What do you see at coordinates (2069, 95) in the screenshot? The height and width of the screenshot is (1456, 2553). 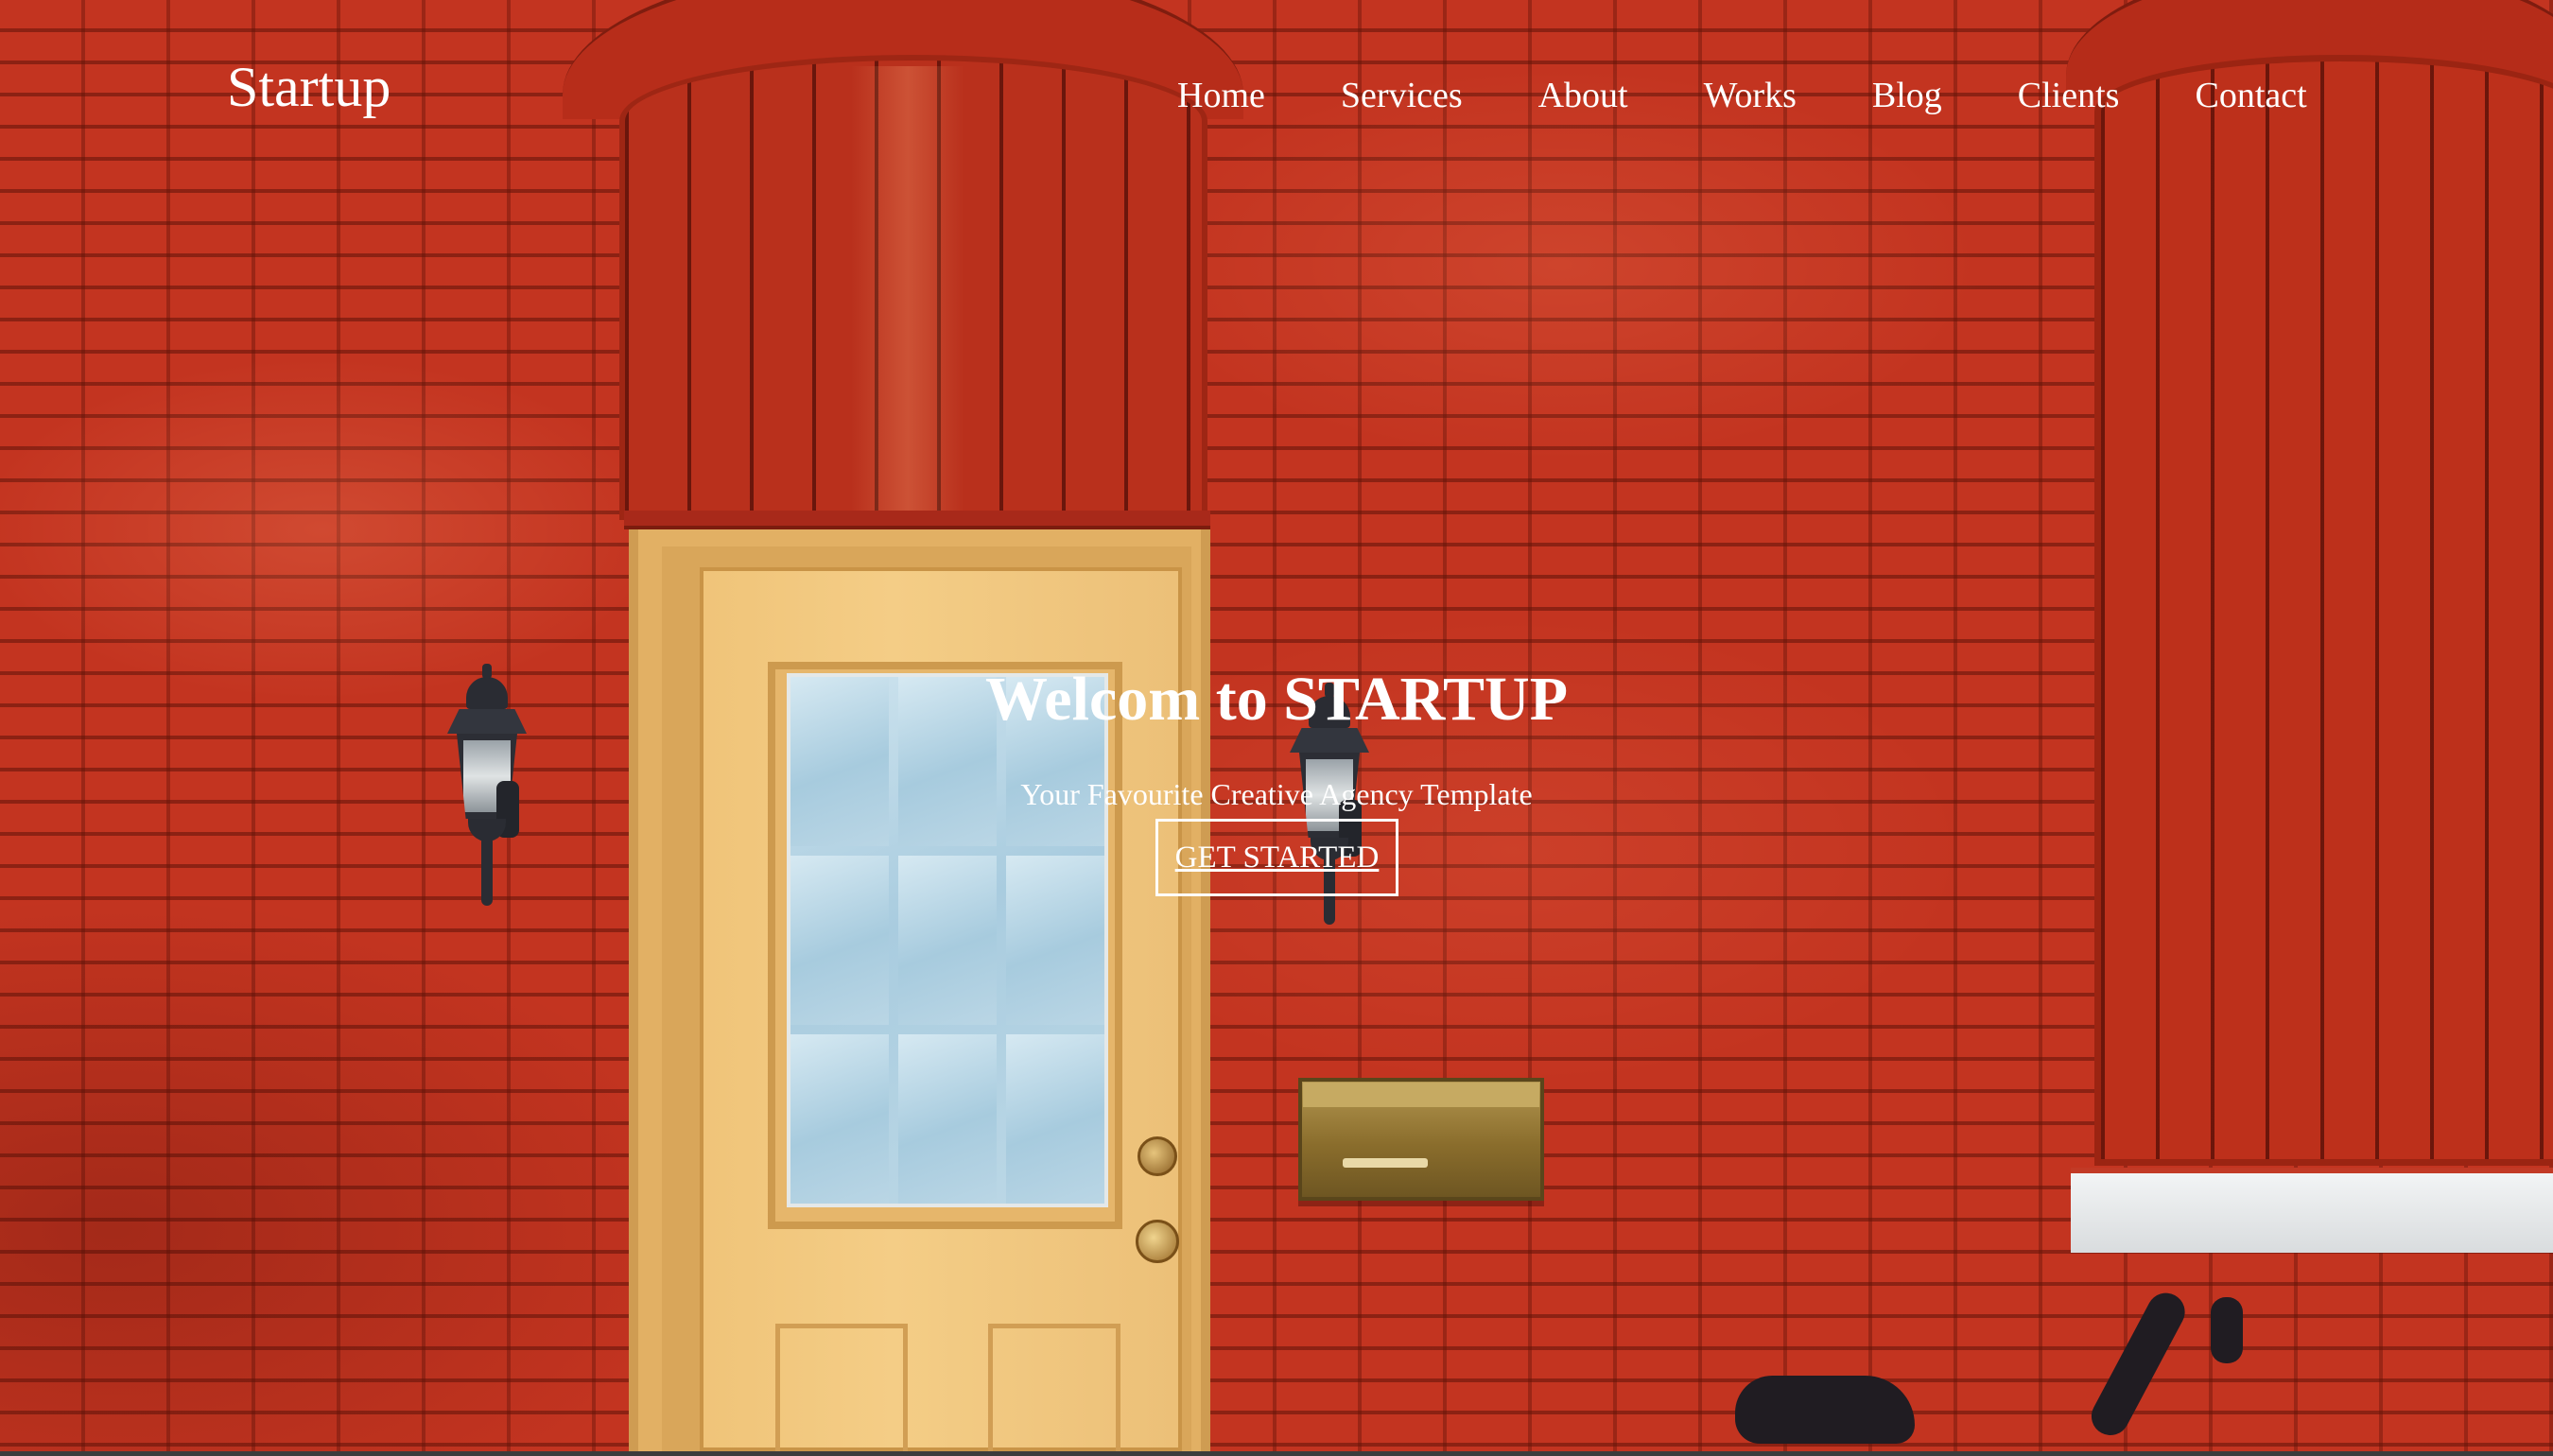 I see `nav-clients: Clients` at bounding box center [2069, 95].